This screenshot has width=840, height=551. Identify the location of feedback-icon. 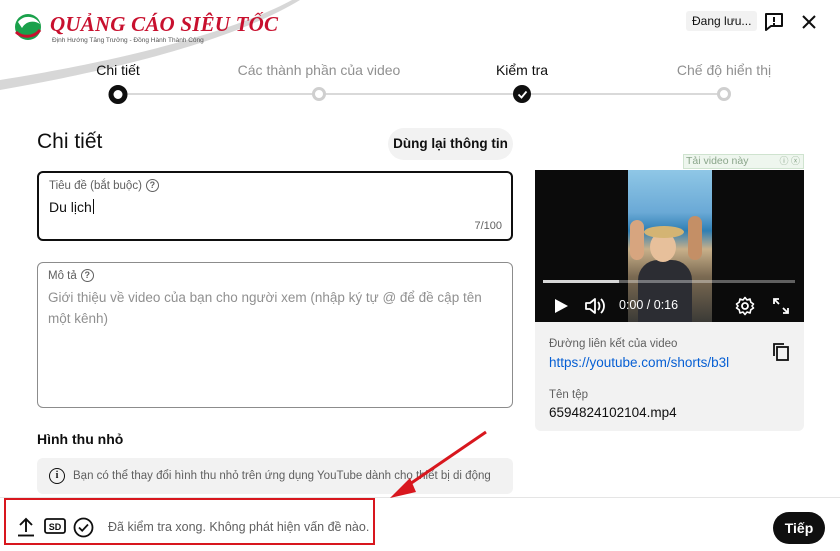
(774, 22).